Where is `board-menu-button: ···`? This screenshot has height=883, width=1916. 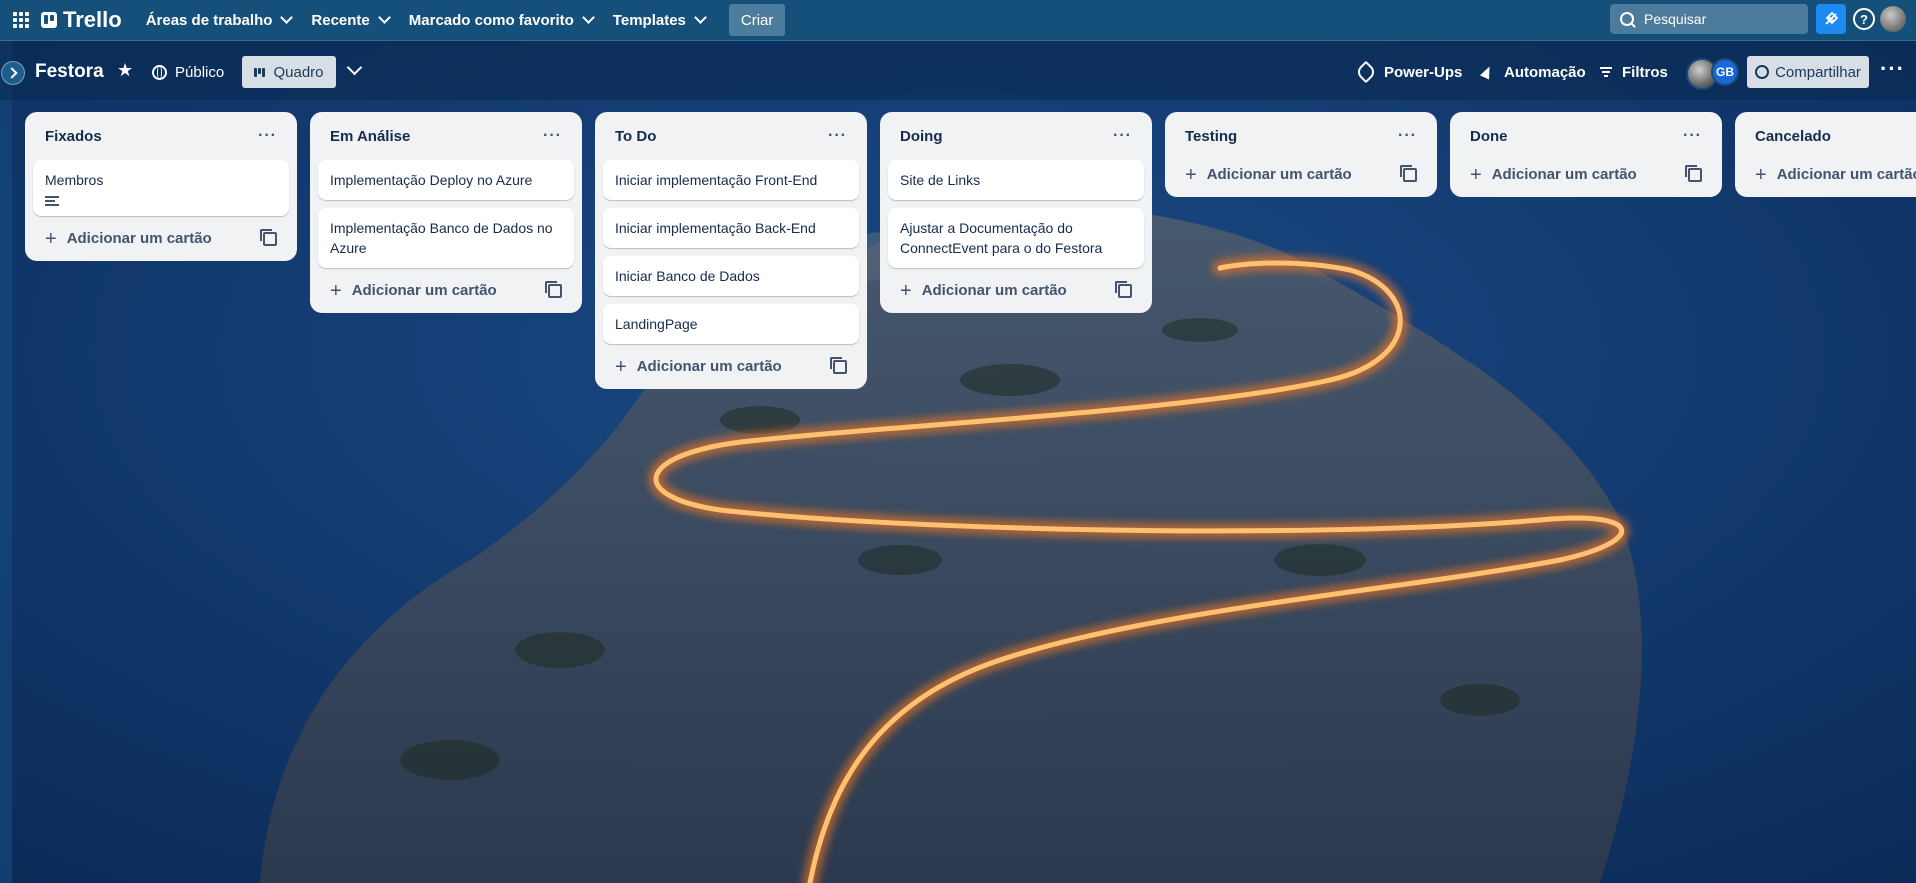
board-menu-button: ··· is located at coordinates (1892, 69).